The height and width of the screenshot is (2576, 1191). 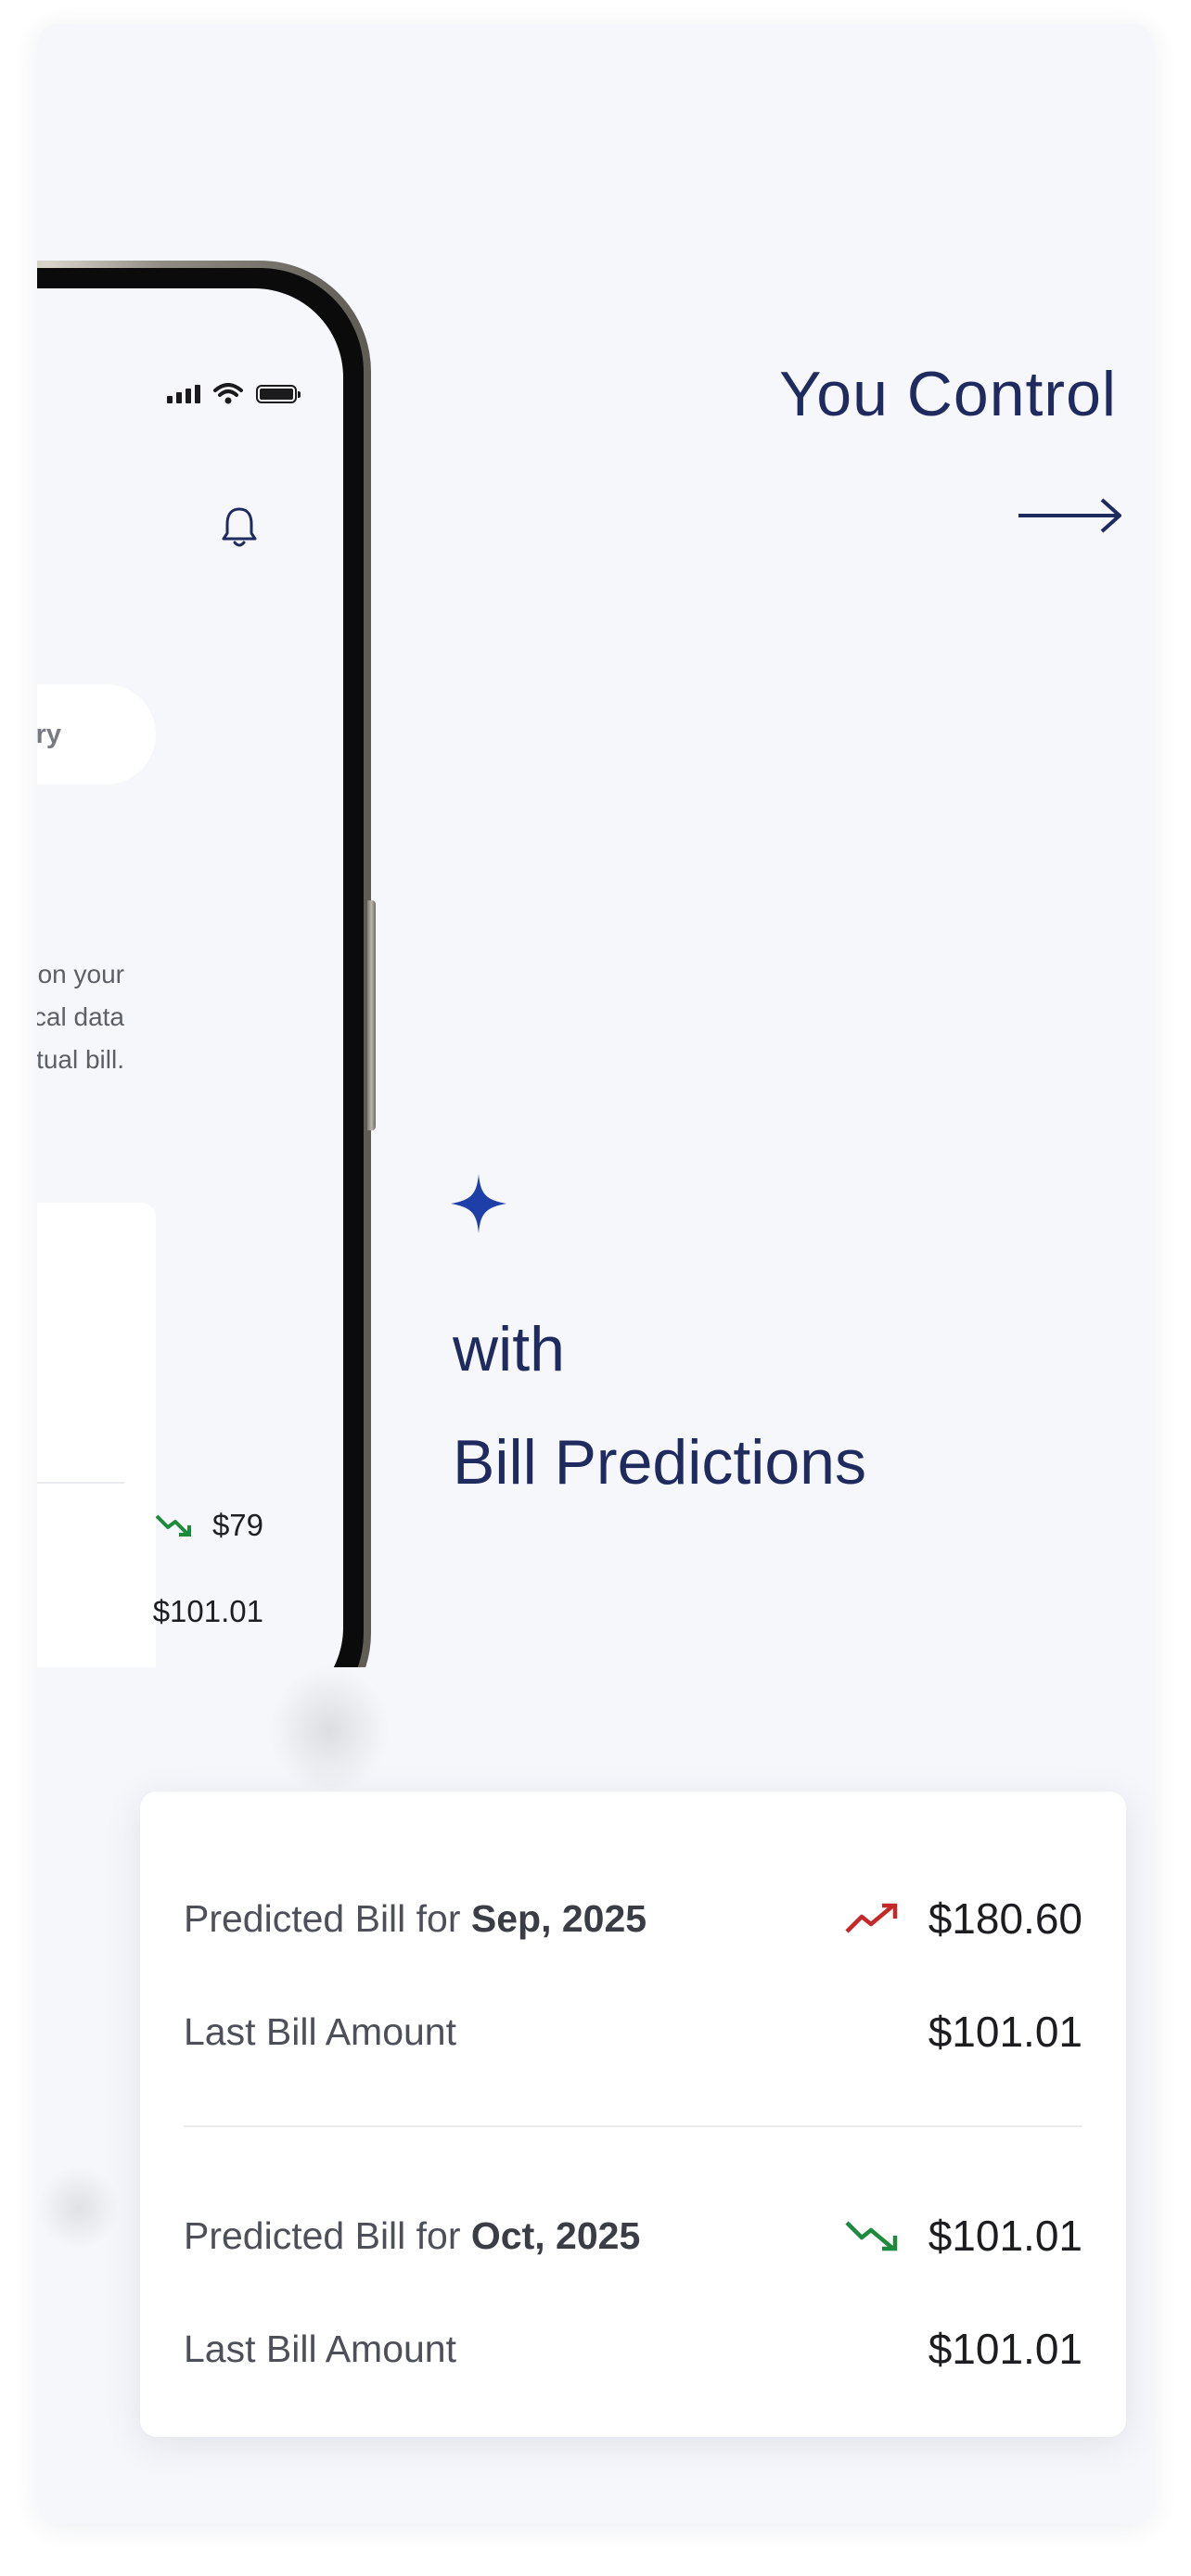 What do you see at coordinates (372, 1015) in the screenshot?
I see `phone-side-button` at bounding box center [372, 1015].